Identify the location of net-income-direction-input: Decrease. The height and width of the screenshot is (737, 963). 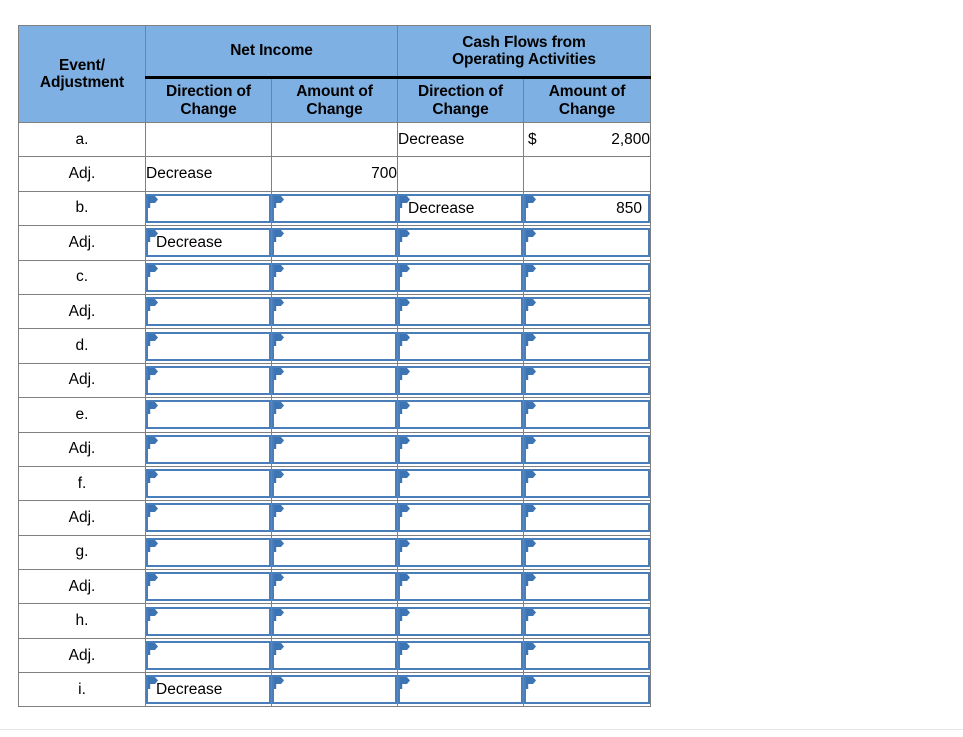
(208, 243).